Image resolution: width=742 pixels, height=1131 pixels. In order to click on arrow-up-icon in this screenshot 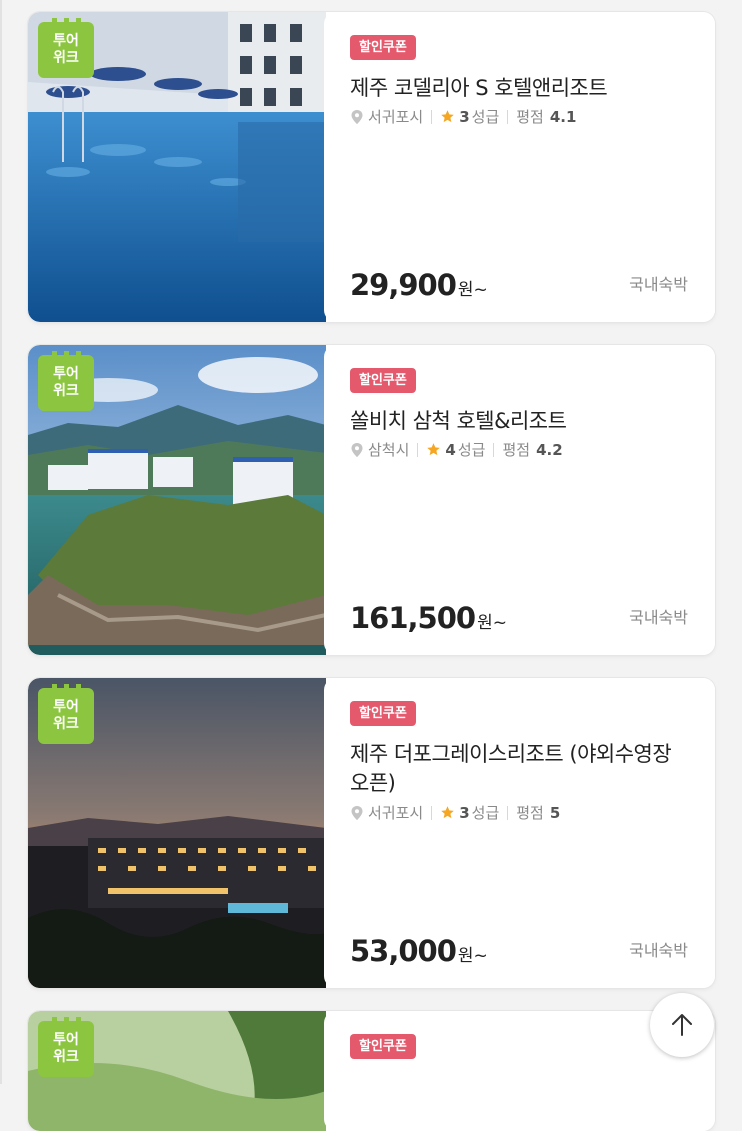, I will do `click(682, 1025)`.